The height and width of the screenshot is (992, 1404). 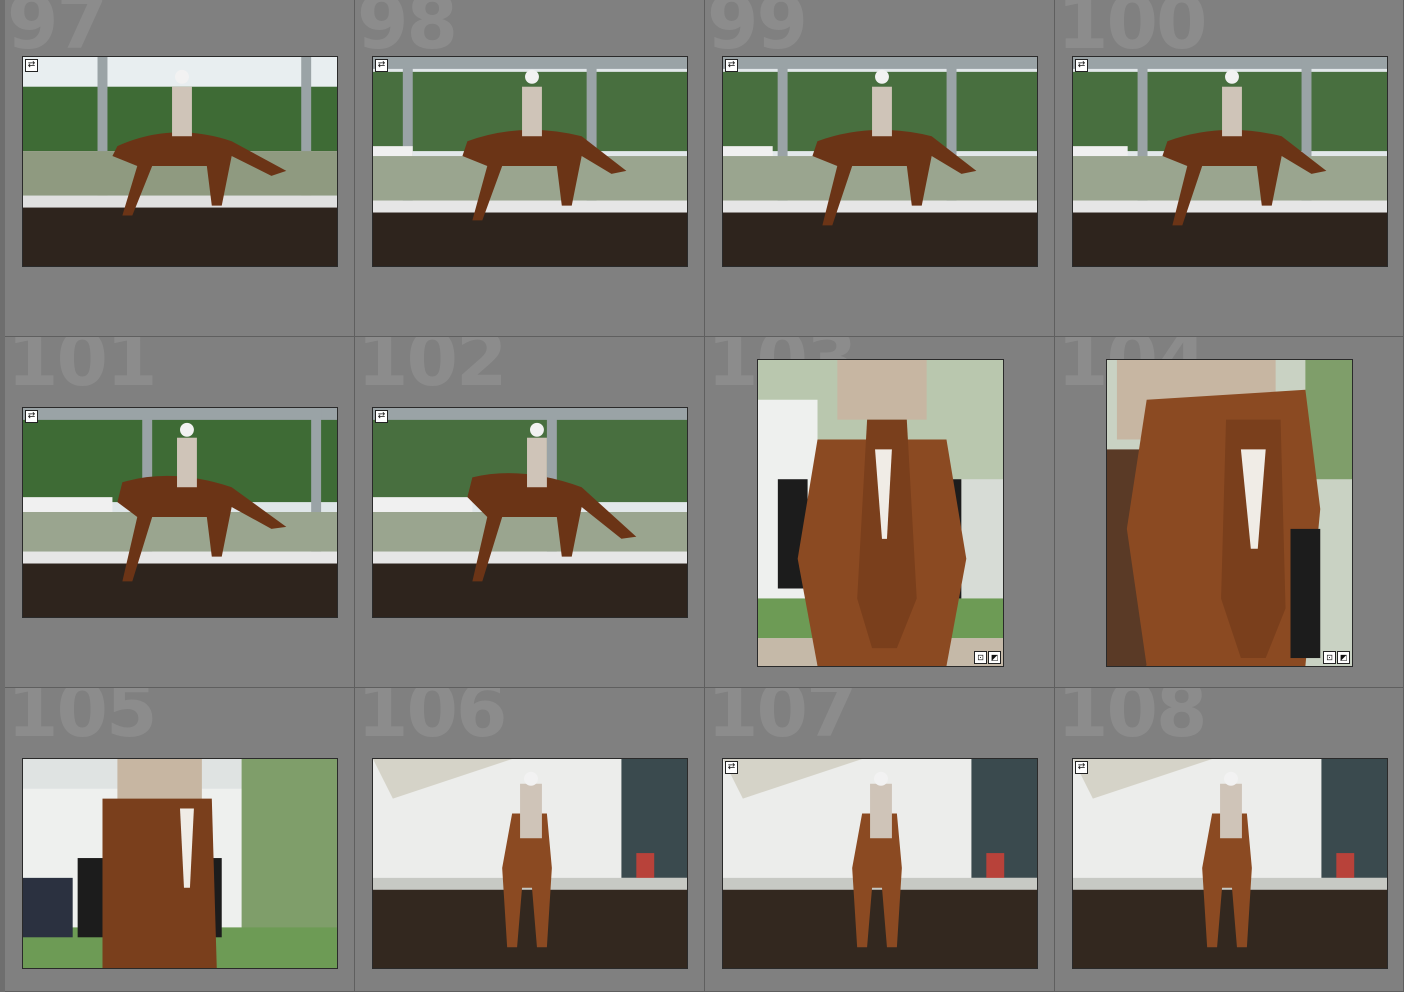 What do you see at coordinates (432, 721) in the screenshot?
I see `cell-number: 106` at bounding box center [432, 721].